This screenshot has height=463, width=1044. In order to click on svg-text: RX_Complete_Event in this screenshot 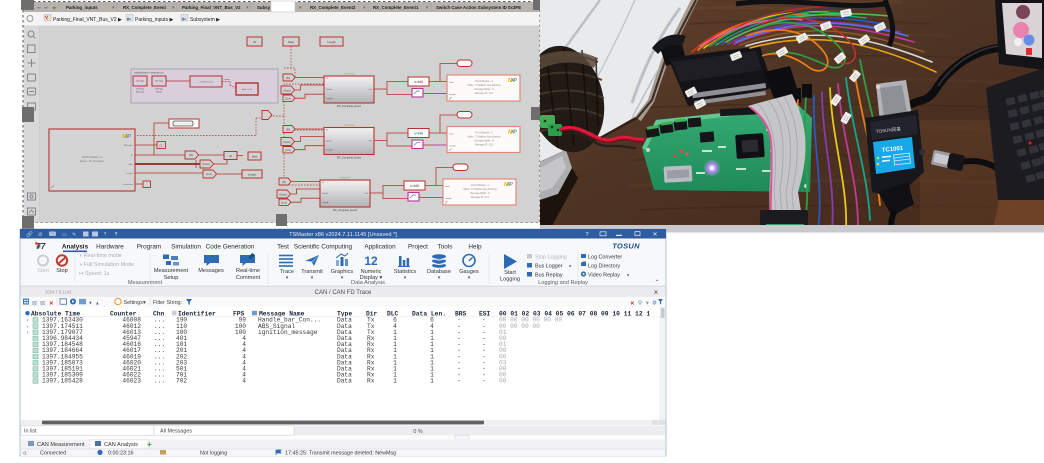, I will do `click(144, 7)`.